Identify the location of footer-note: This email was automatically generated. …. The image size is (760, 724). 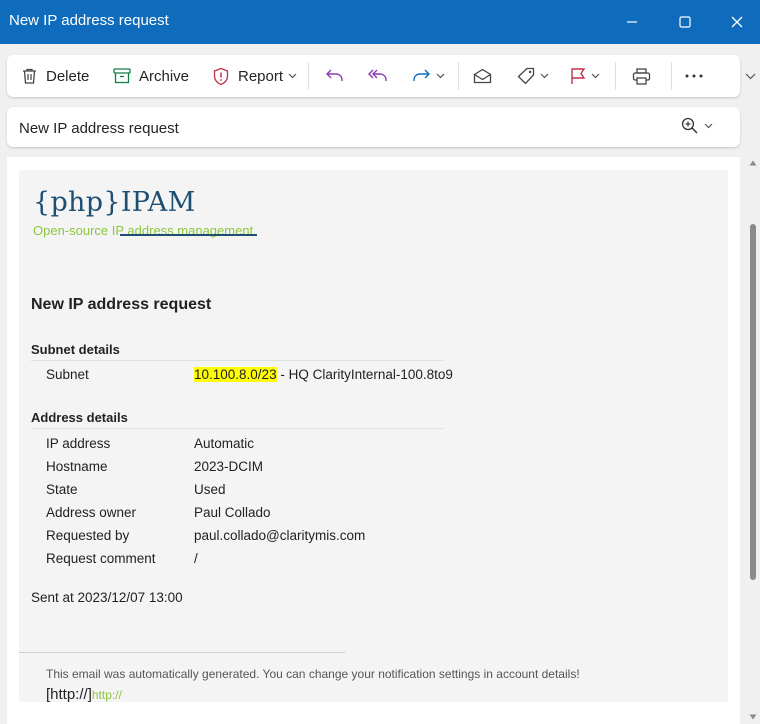
(313, 674).